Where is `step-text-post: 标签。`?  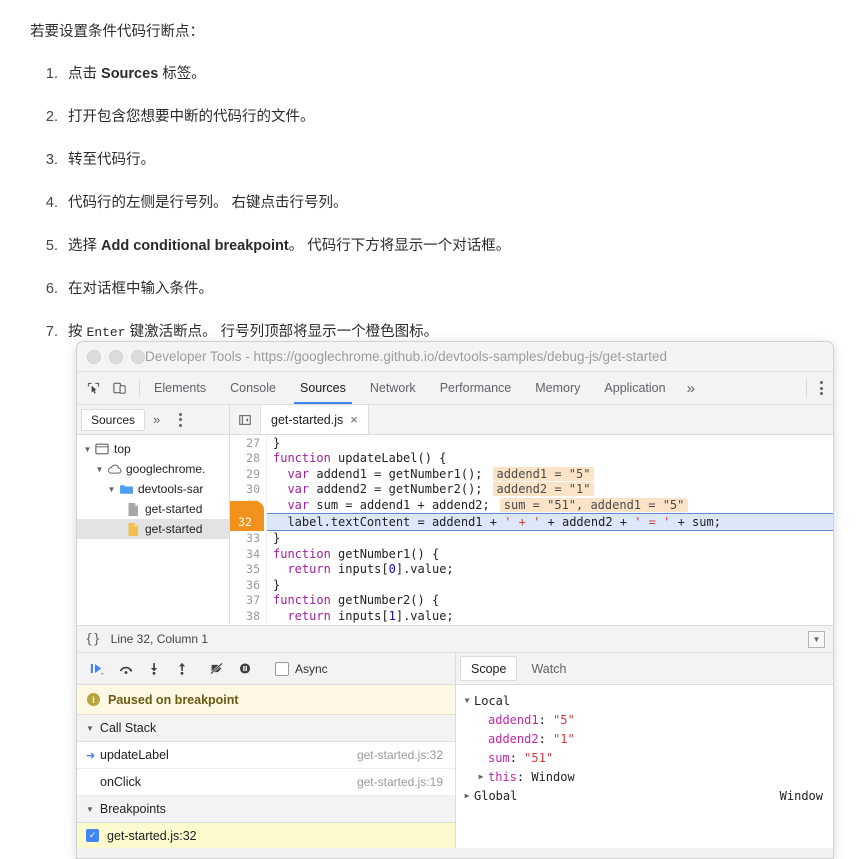 step-text-post: 标签。 is located at coordinates (182, 74).